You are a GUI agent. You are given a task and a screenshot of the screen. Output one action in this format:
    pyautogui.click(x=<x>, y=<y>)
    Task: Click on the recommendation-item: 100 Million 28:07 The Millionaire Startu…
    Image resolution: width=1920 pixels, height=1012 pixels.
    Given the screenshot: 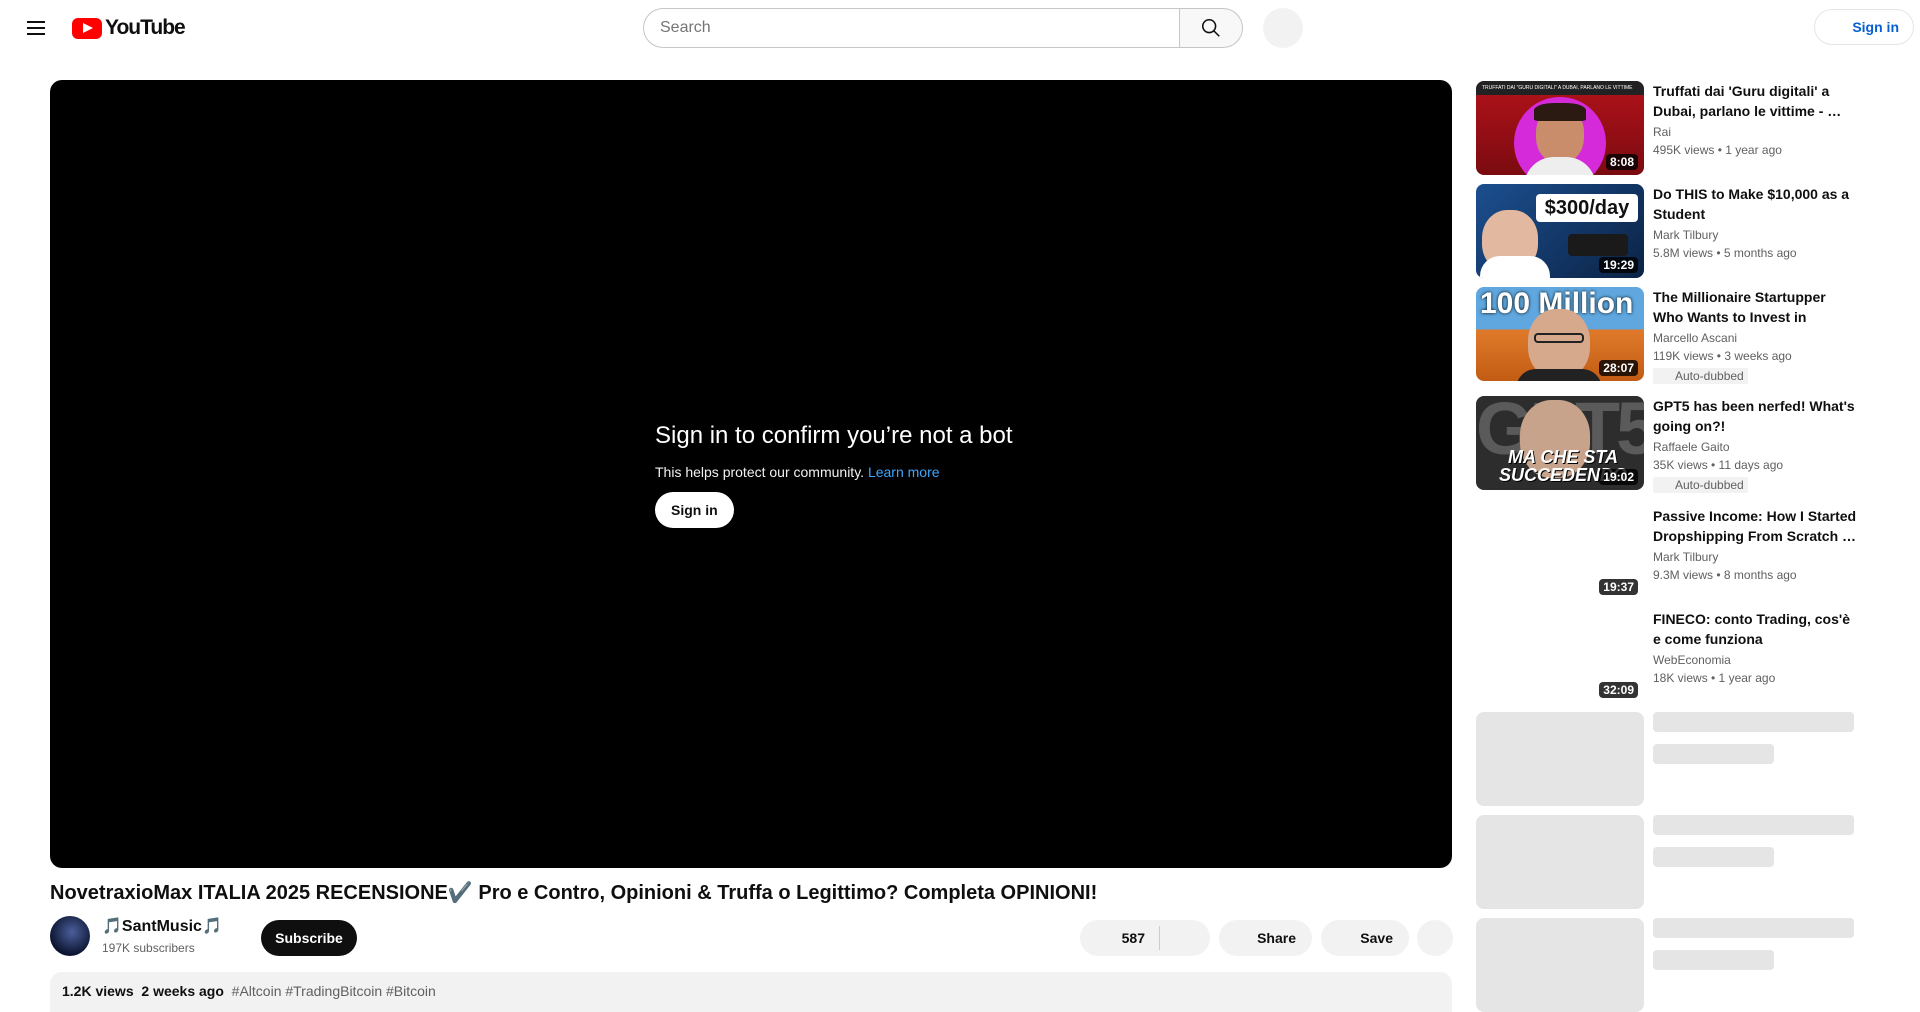 What is the action you would take?
    pyautogui.click(x=1696, y=335)
    